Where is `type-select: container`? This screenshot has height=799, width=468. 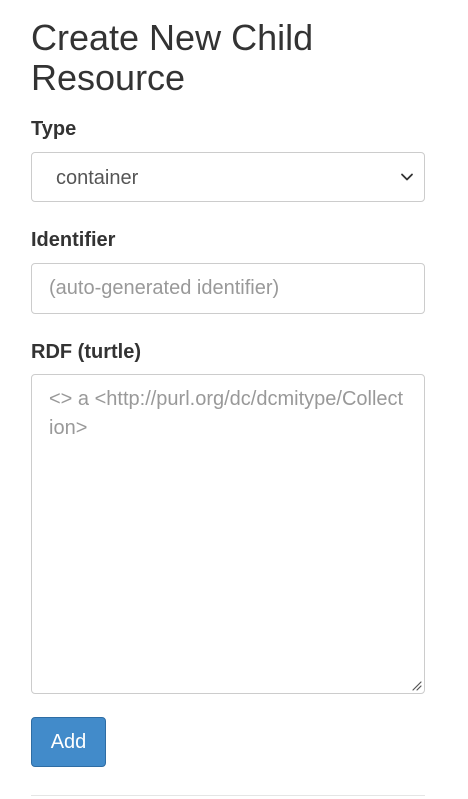 type-select: container is located at coordinates (228, 177).